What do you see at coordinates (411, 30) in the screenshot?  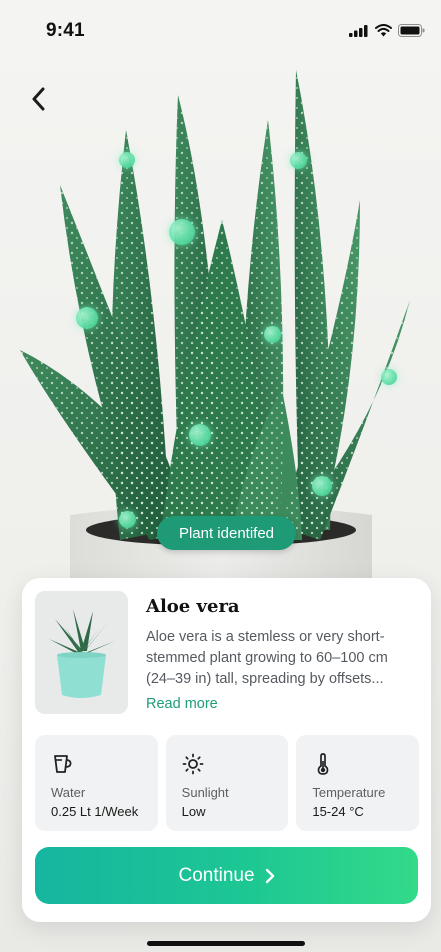 I see `battery-icon` at bounding box center [411, 30].